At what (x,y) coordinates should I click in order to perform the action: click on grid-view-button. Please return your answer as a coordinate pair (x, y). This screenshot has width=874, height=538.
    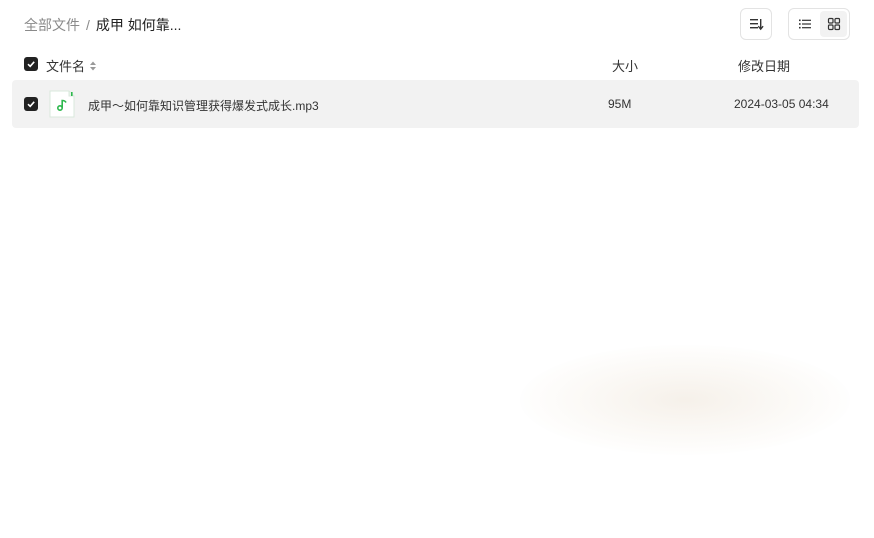
    Looking at the image, I should click on (833, 24).